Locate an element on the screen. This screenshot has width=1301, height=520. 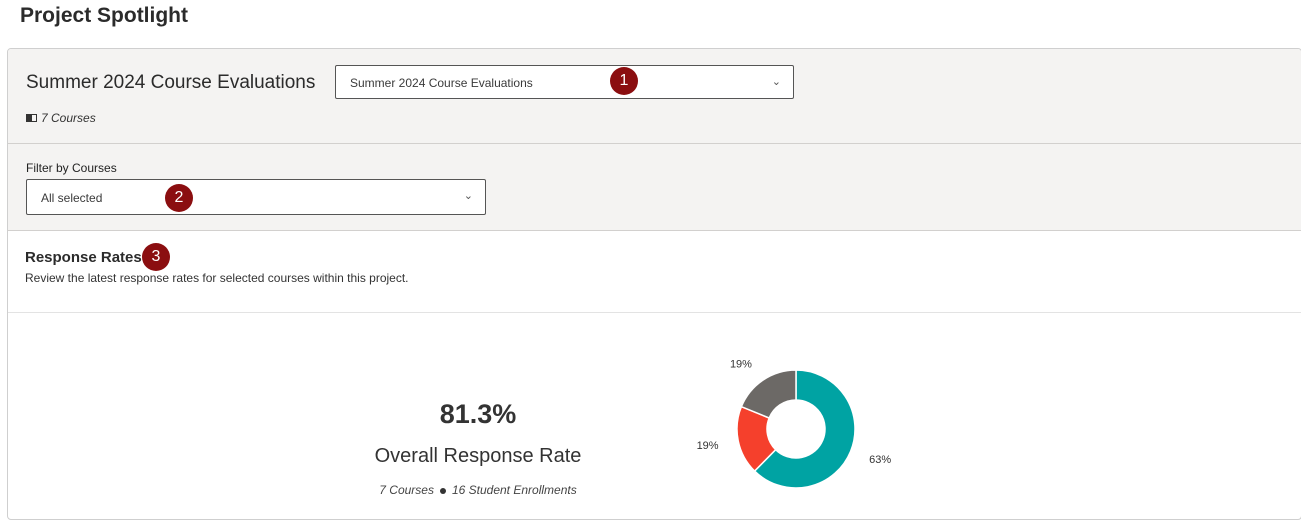
summary-enrollments: 16 Student Enrollments is located at coordinates (514, 490).